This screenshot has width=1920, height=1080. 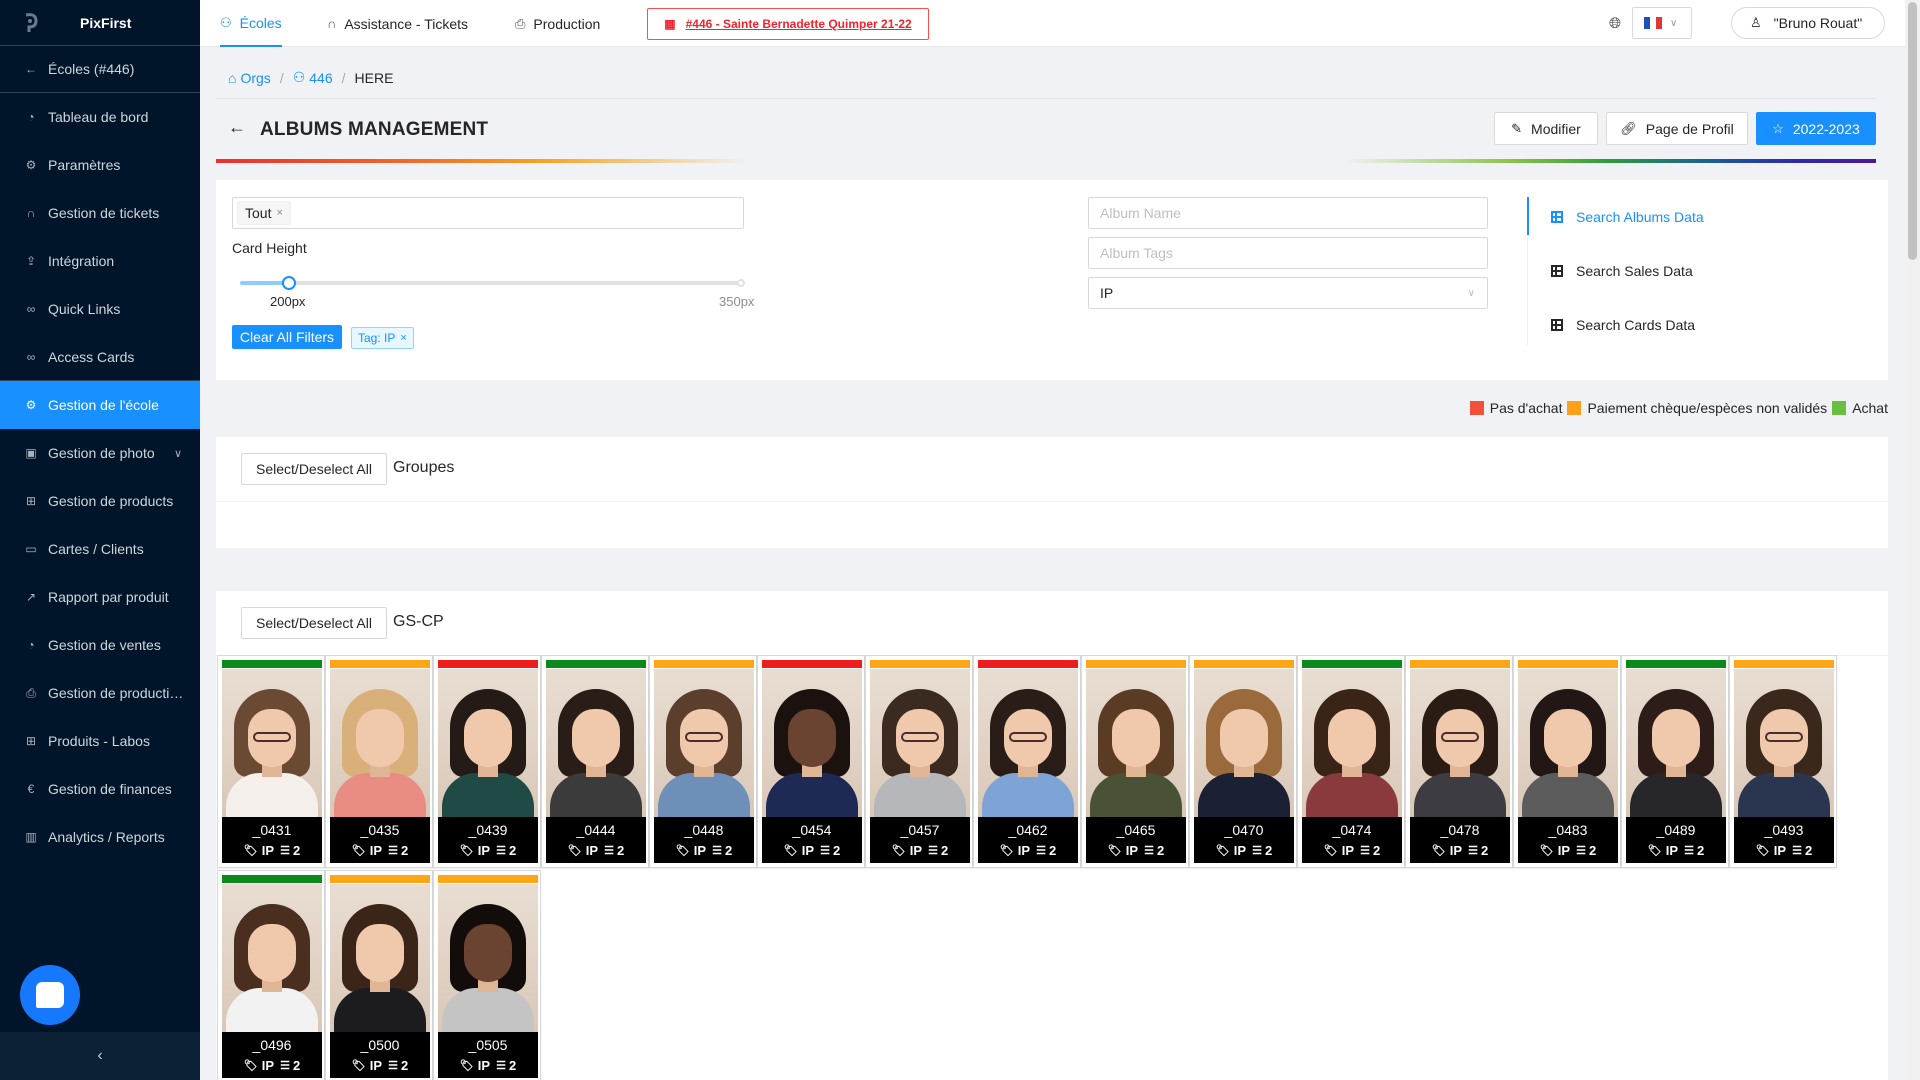 What do you see at coordinates (1816, 128) in the screenshot?
I see `school-year-button: ☆ 2022-2023` at bounding box center [1816, 128].